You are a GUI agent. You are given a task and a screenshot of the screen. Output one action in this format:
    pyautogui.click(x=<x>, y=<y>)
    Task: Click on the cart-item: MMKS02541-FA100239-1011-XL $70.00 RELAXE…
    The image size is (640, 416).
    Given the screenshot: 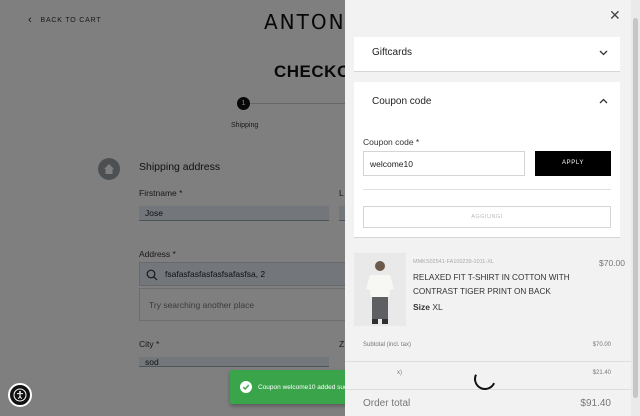 What is the action you would take?
    pyautogui.click(x=492, y=288)
    